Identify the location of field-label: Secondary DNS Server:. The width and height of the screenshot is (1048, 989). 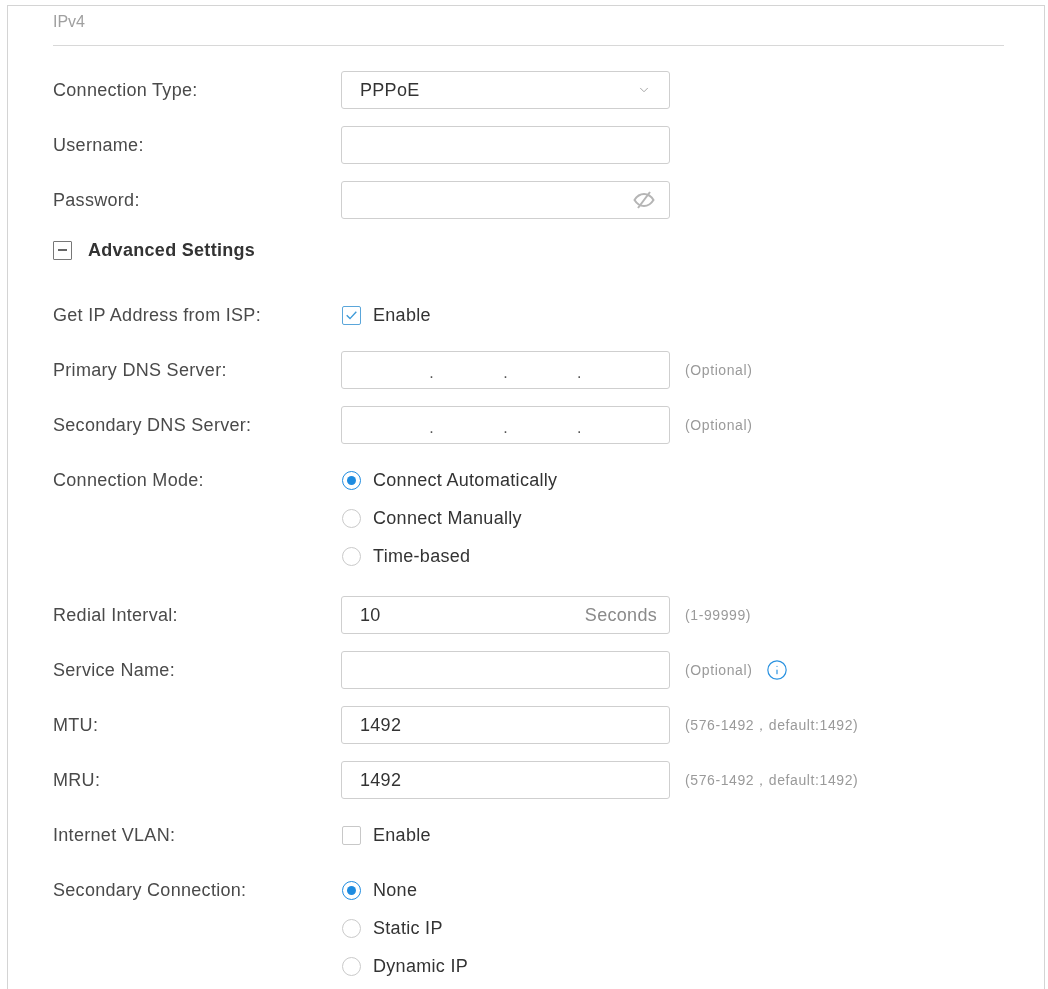
(152, 425).